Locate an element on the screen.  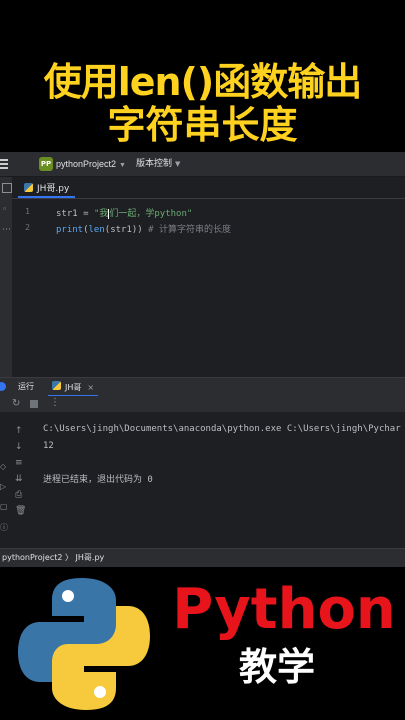
problems-icon: ⓘ is located at coordinates (4, 527).